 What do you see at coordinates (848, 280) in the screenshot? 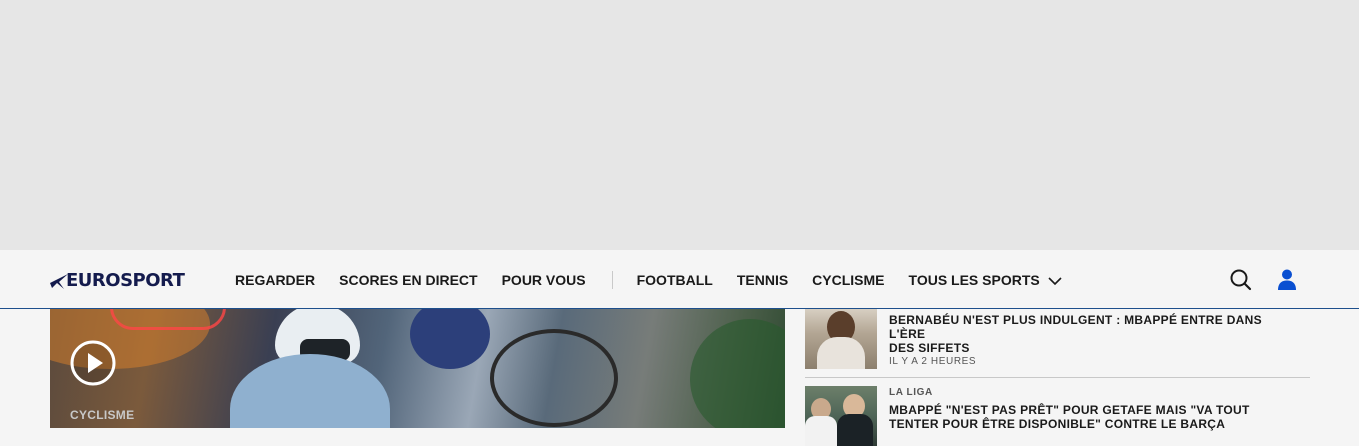
I see `nav-cyclisme: CYCLISME` at bounding box center [848, 280].